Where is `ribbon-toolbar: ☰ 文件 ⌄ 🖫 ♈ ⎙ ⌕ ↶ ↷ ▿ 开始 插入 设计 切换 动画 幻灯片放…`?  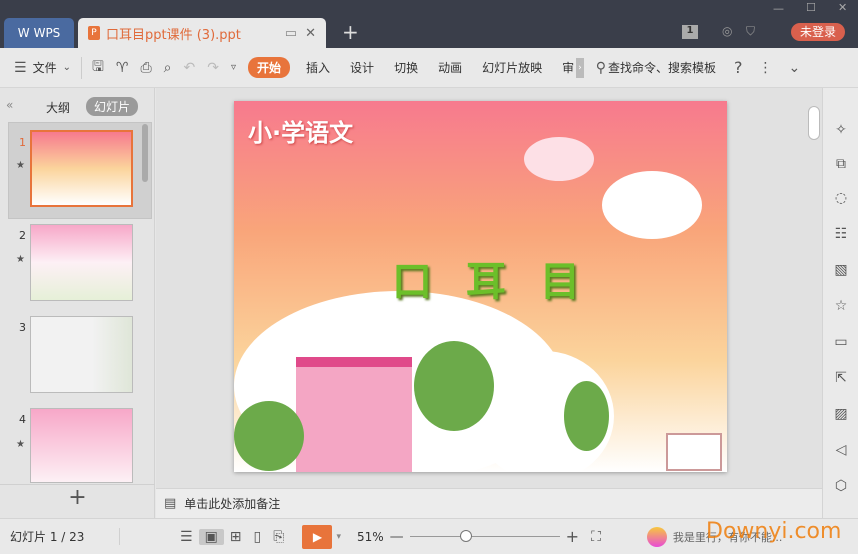 ribbon-toolbar: ☰ 文件 ⌄ 🖫 ♈ ⎙ ⌕ ↶ ↷ ▿ 开始 插入 设计 切换 动画 幻灯片放… is located at coordinates (429, 68).